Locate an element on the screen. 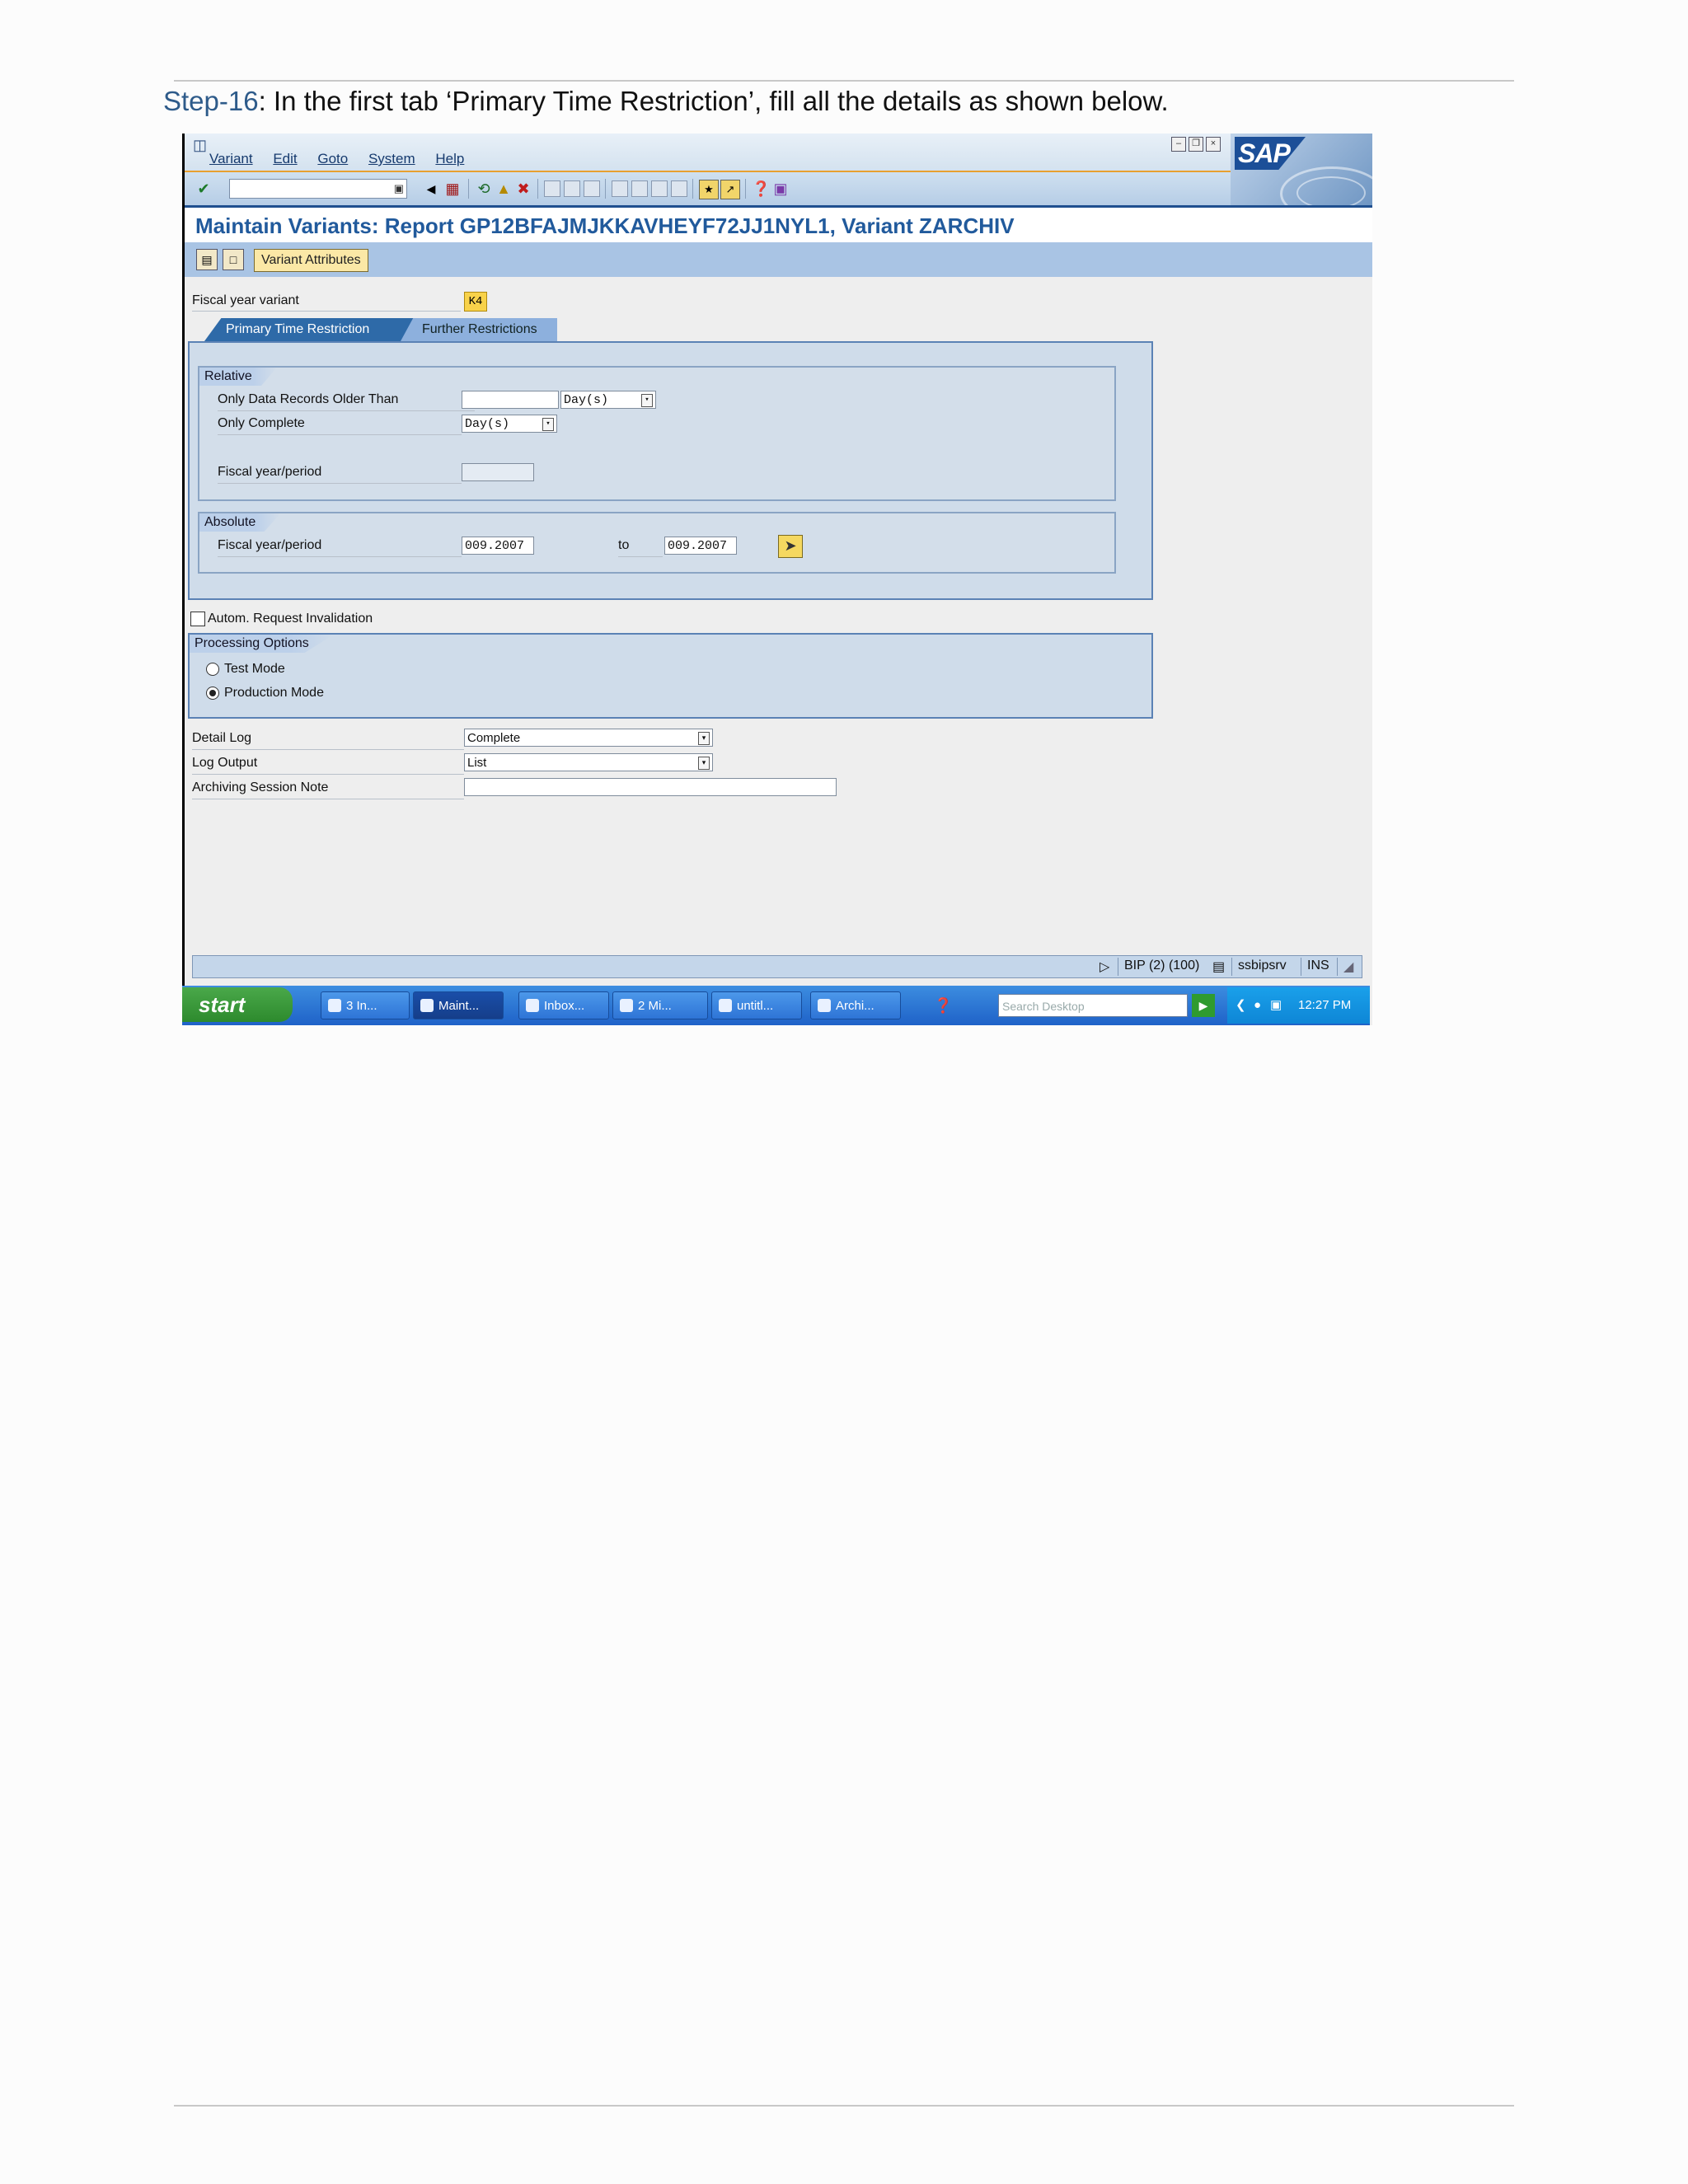 This screenshot has height=2184, width=1688. archiving-note-input is located at coordinates (650, 787).